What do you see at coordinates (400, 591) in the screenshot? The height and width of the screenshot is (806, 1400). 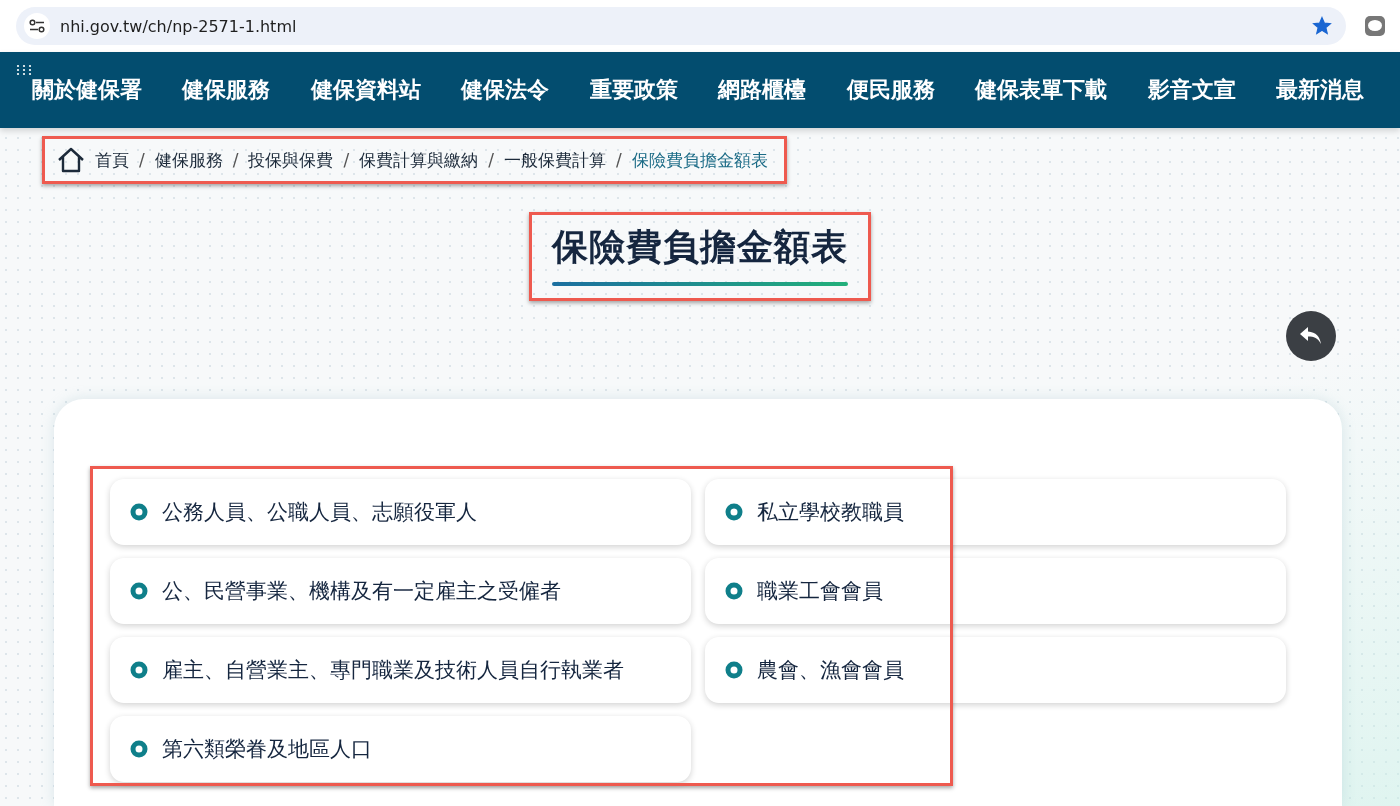 I see `category-link: 公、民營事業、機構及有一定雇主之受僱者` at bounding box center [400, 591].